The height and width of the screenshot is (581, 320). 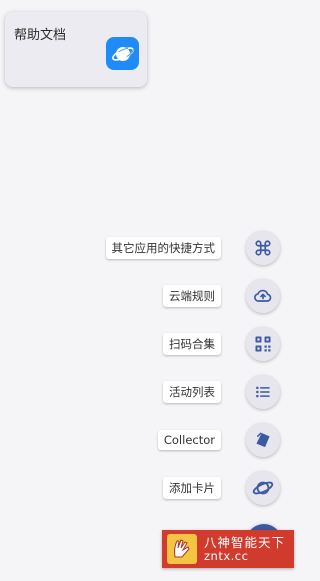 I want to click on menu-label-collector: Collector, so click(x=189, y=440).